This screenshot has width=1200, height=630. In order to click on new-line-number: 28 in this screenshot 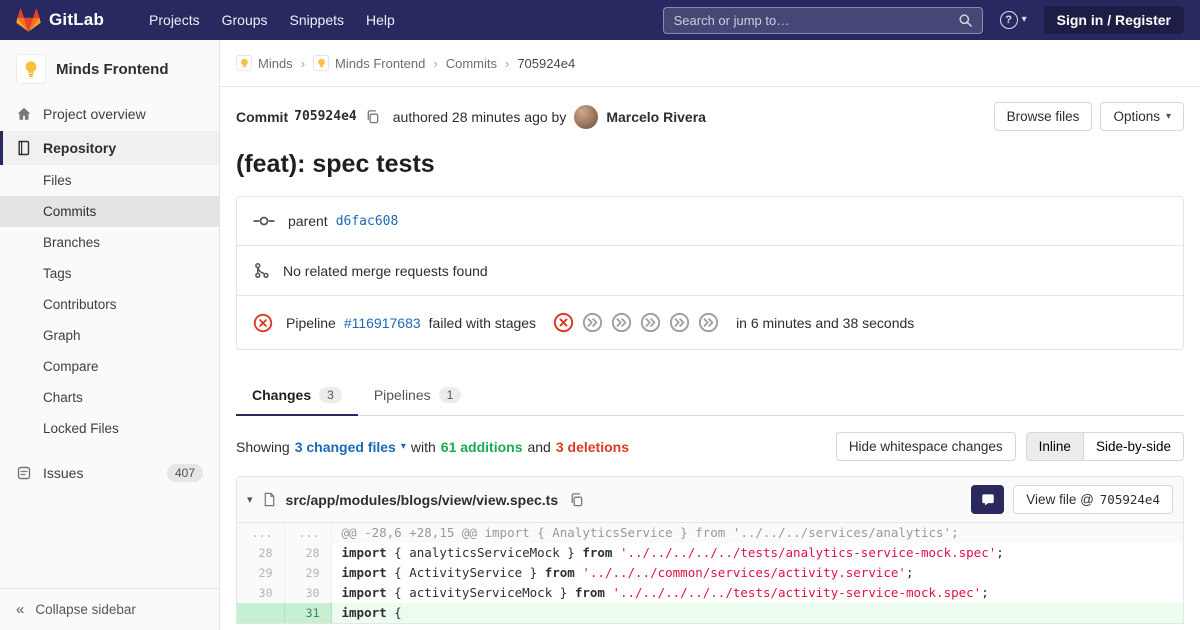, I will do `click(308, 553)`.